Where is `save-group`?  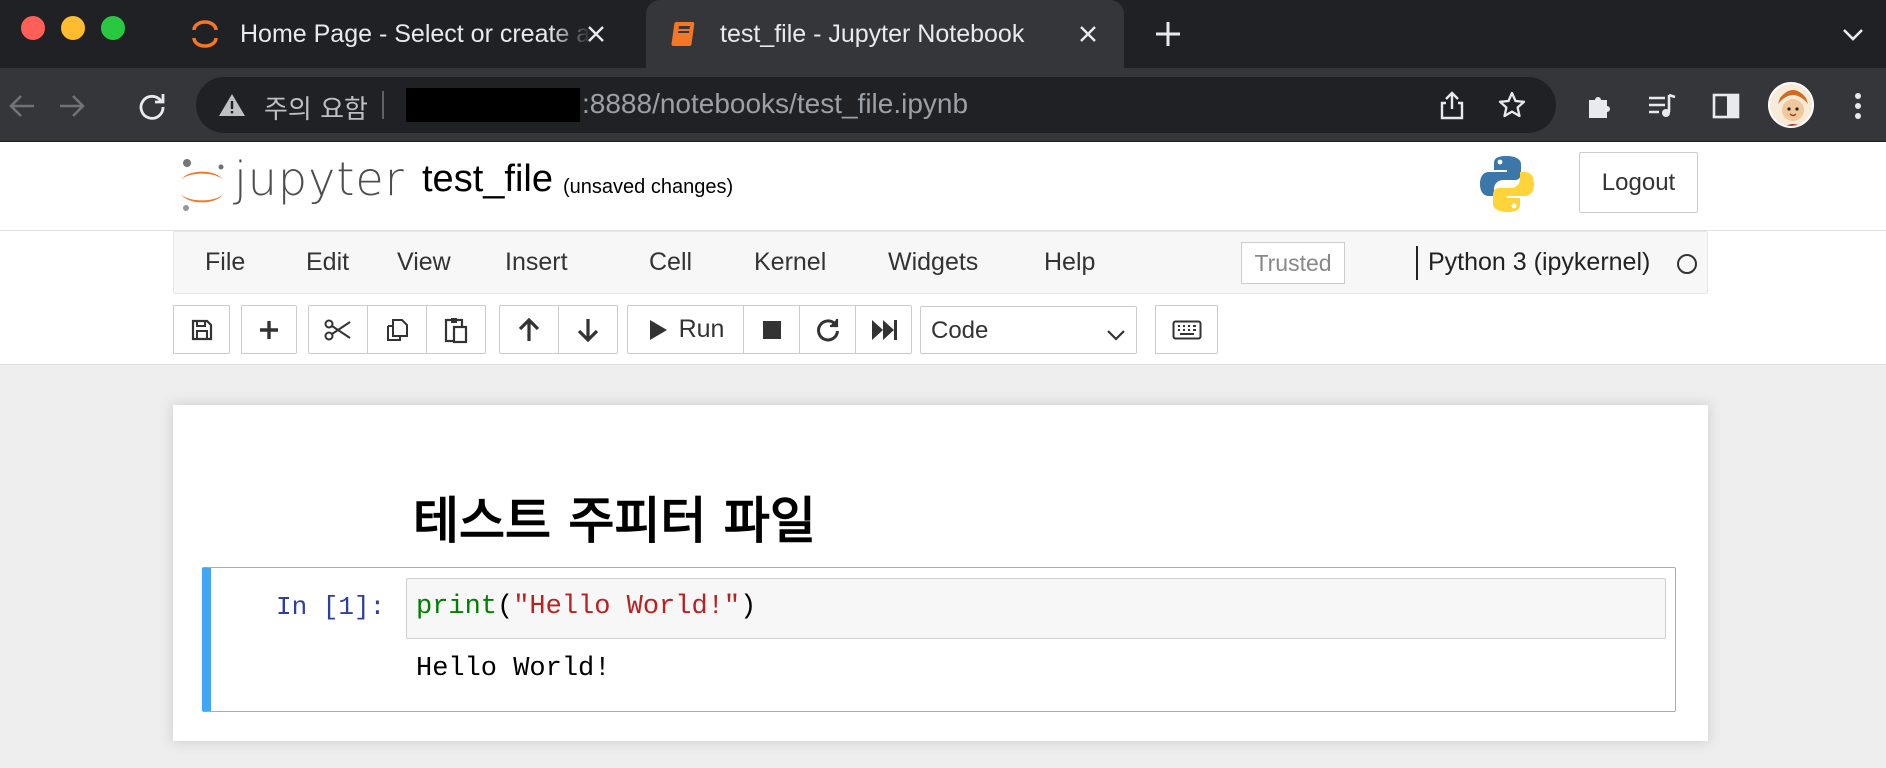 save-group is located at coordinates (201, 329).